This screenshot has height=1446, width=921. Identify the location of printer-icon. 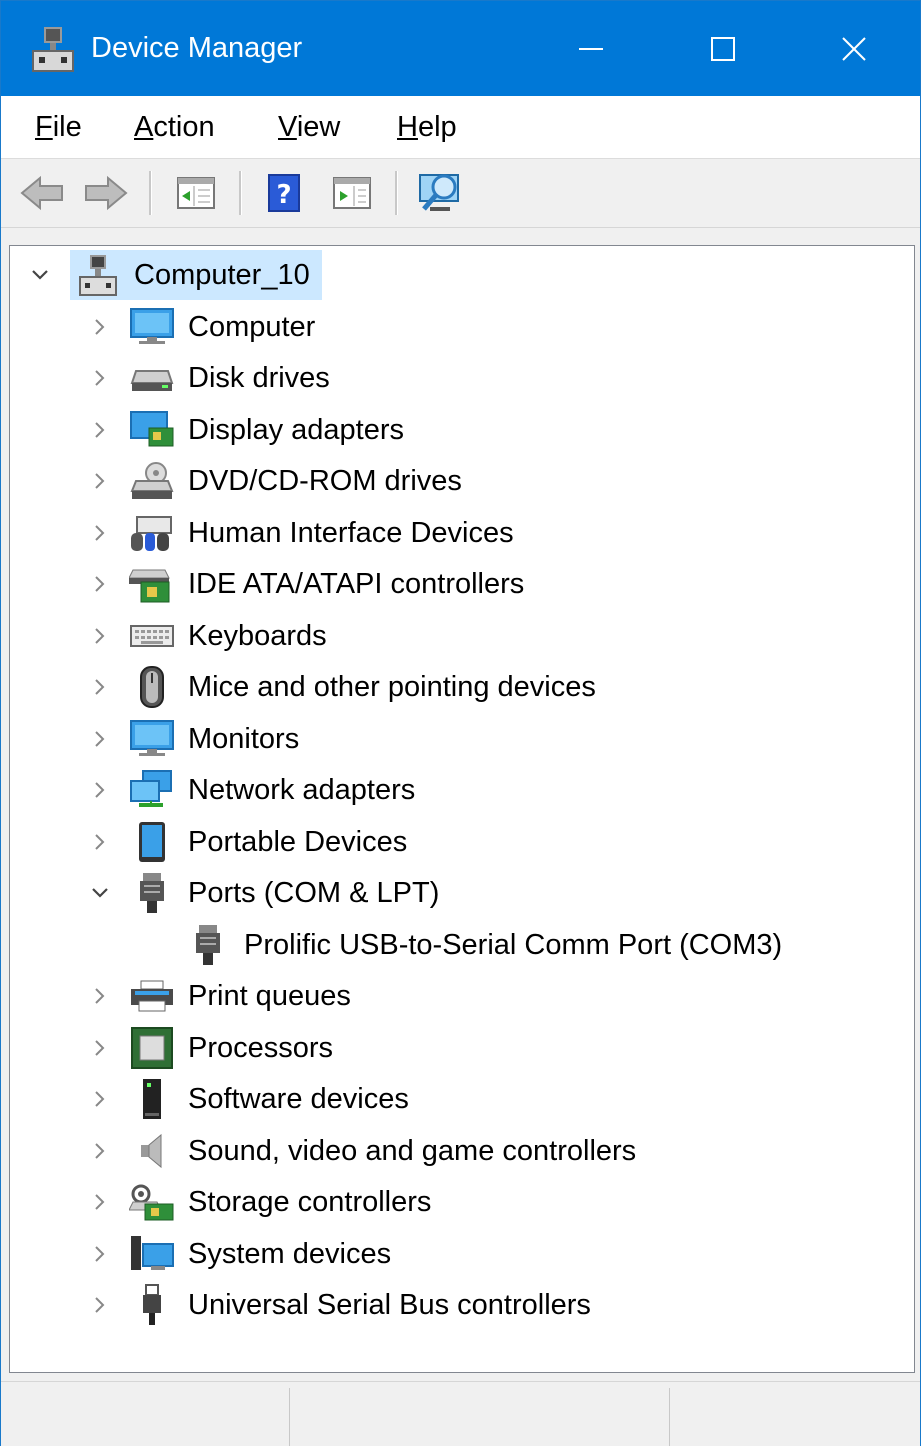
(152, 996).